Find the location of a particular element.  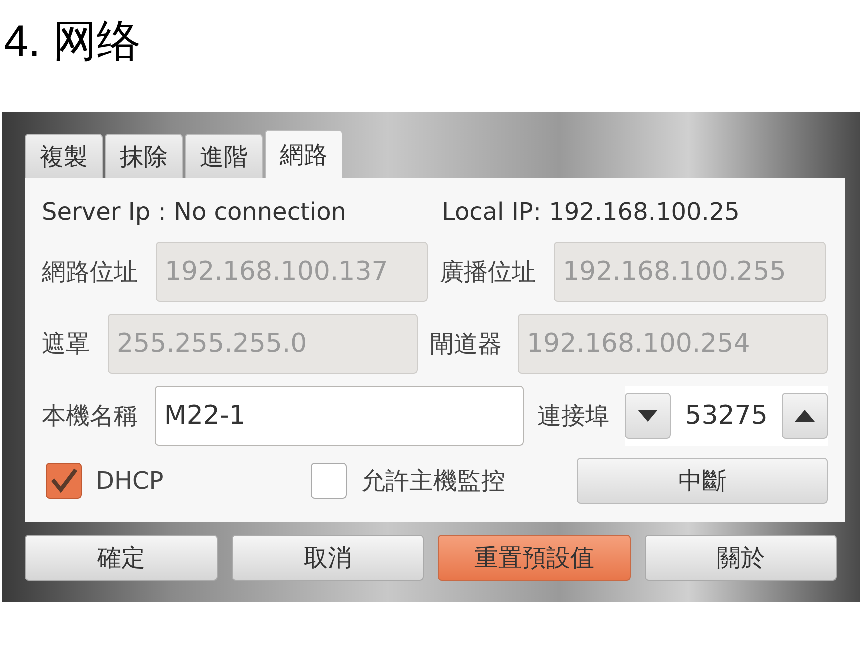

server-status: Server Ip : No connection is located at coordinates (195, 212).